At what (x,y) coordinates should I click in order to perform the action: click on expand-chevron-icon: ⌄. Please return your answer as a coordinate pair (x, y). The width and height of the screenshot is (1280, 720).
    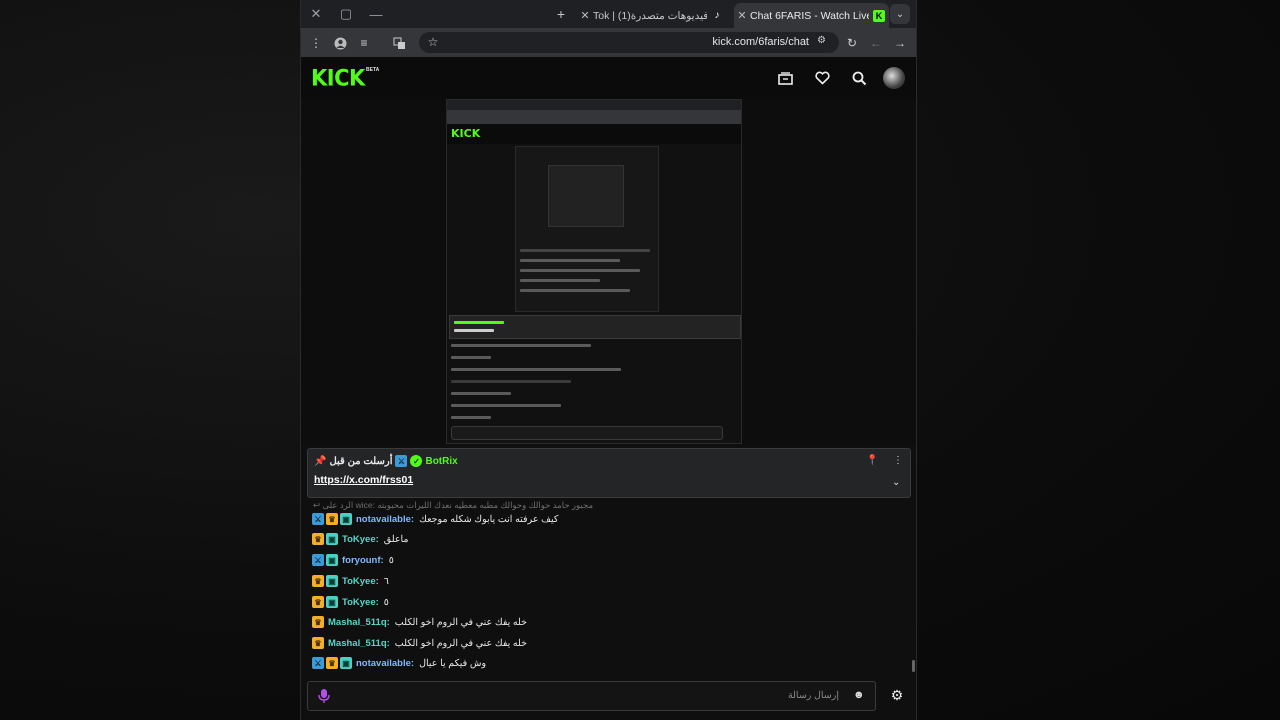
    Looking at the image, I should click on (896, 482).